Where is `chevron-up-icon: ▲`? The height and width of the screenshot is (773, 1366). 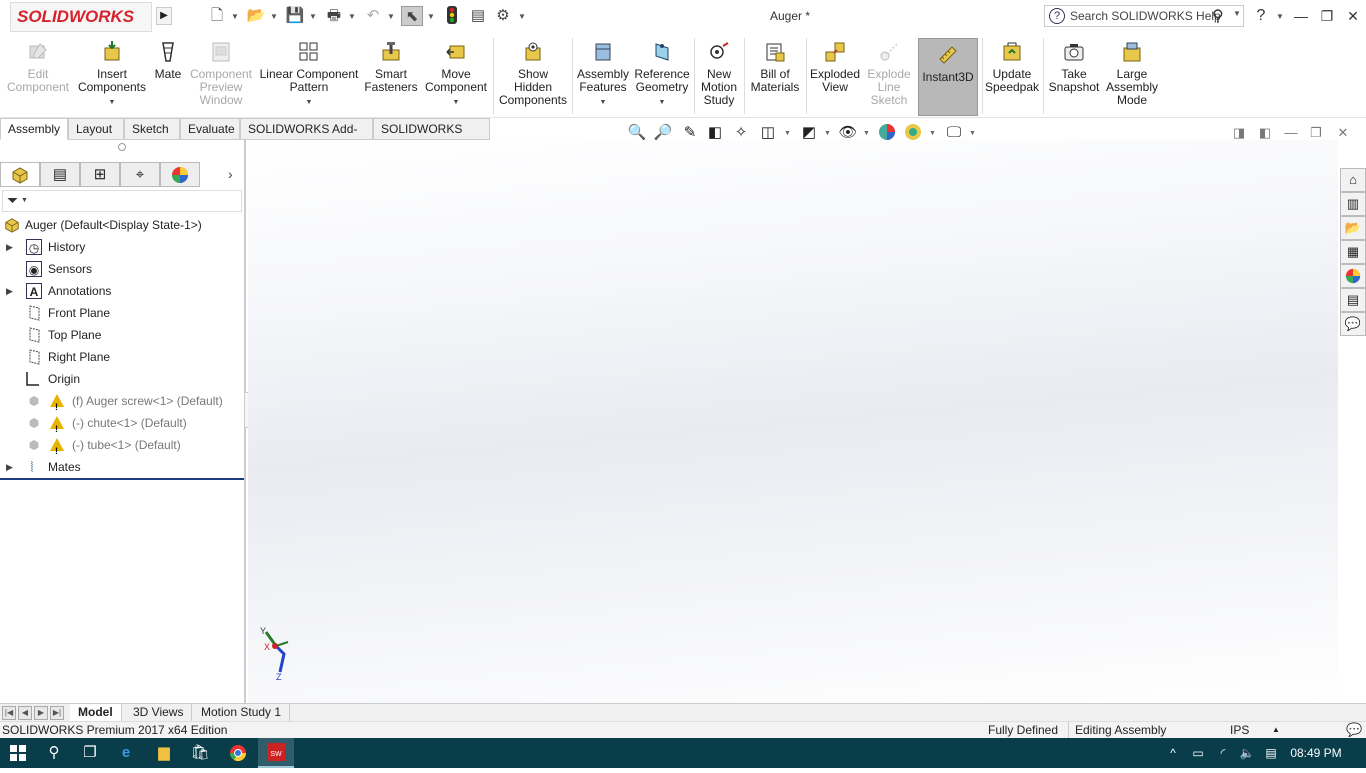 chevron-up-icon: ▲ is located at coordinates (1276, 730).